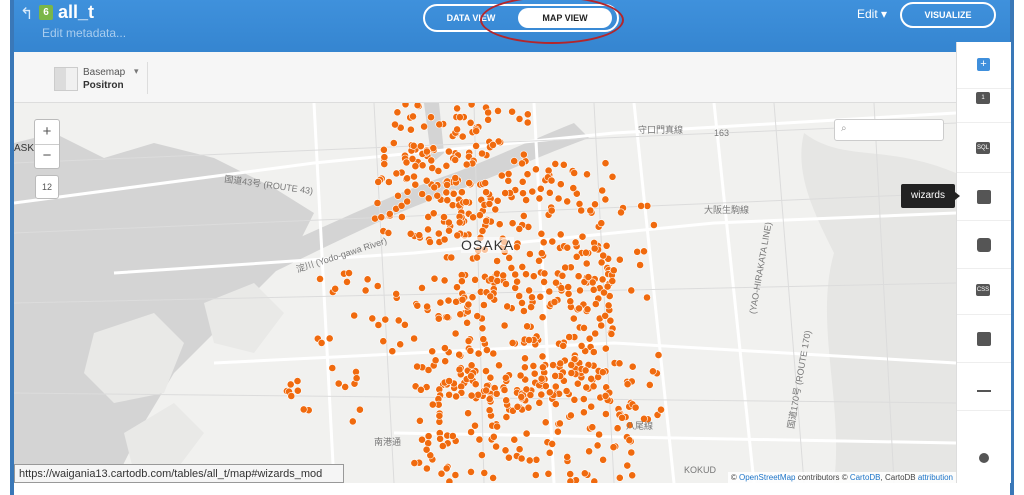 The height and width of the screenshot is (495, 1024). Describe the element at coordinates (935, 477) in the screenshot. I see `attribution-link: attribution` at that location.